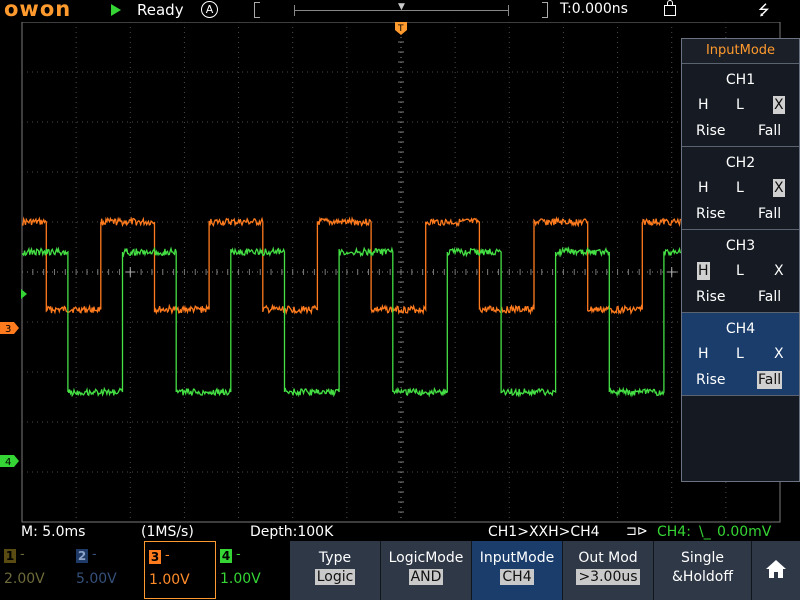  I want to click on menu-value: &Holdoff, so click(702, 577).